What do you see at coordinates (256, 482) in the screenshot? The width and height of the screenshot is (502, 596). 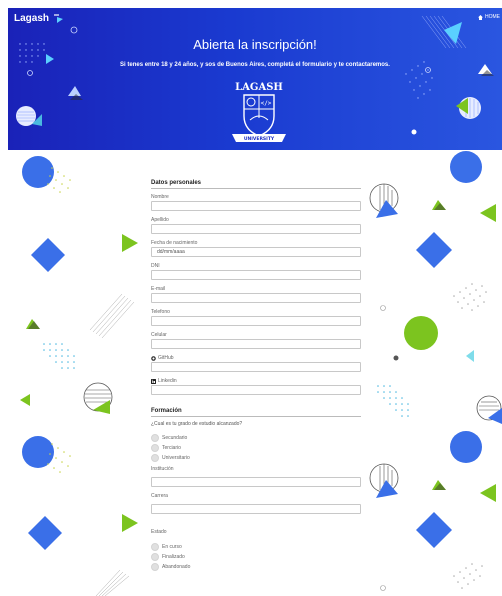 I see `institucion-input` at bounding box center [256, 482].